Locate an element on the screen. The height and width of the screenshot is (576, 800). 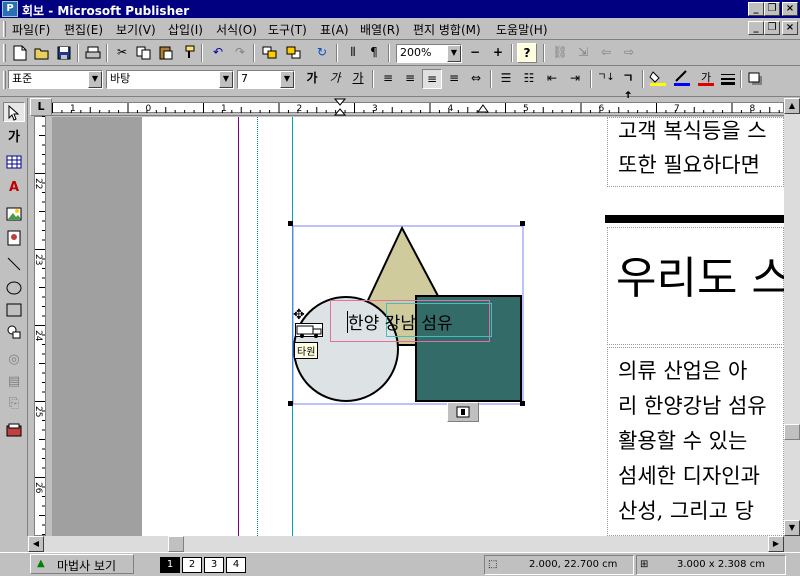
italic-button: 가 is located at coordinates (335, 79).